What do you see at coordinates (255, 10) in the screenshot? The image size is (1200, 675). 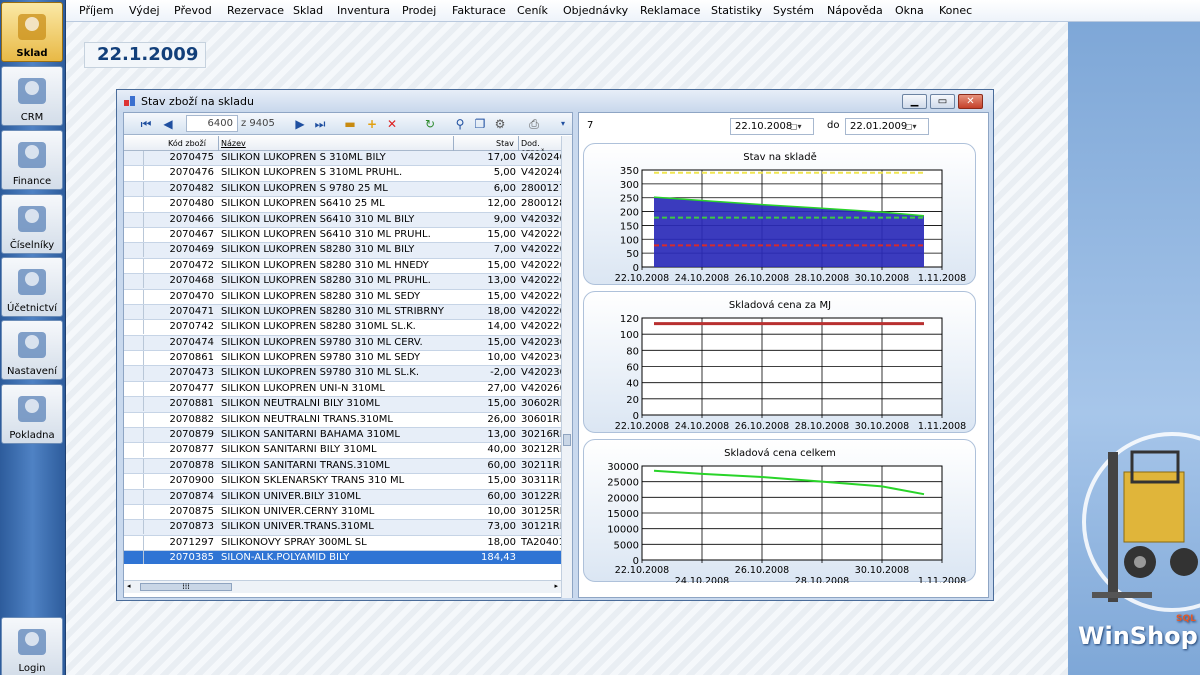 I see `menu-item: Rezervace` at bounding box center [255, 10].